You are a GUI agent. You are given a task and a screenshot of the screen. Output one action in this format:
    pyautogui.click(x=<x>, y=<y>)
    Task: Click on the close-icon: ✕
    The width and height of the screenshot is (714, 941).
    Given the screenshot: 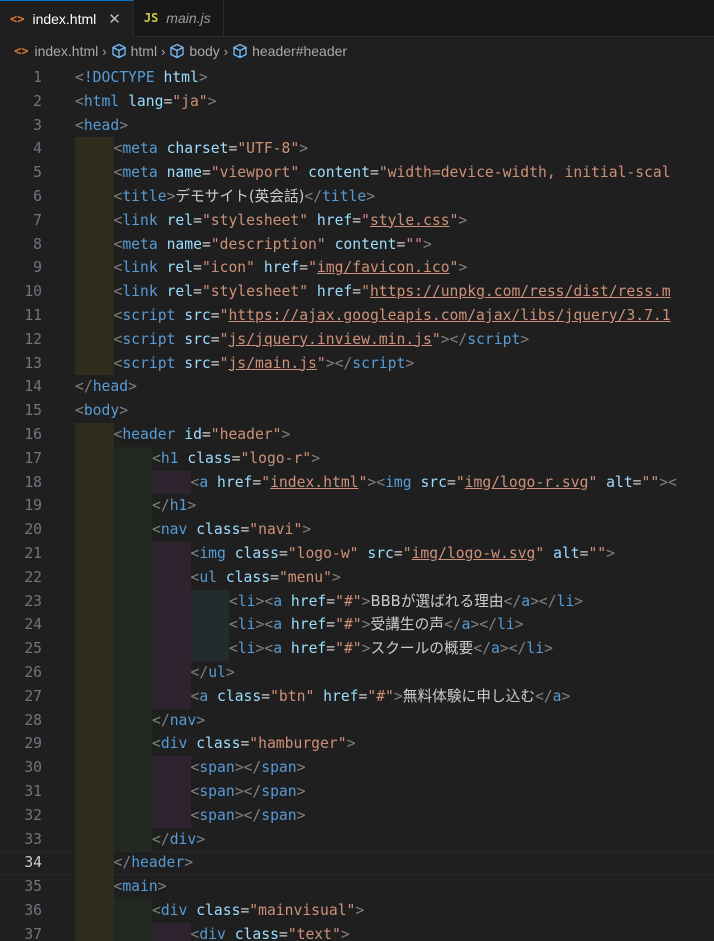 What is the action you would take?
    pyautogui.click(x=114, y=19)
    